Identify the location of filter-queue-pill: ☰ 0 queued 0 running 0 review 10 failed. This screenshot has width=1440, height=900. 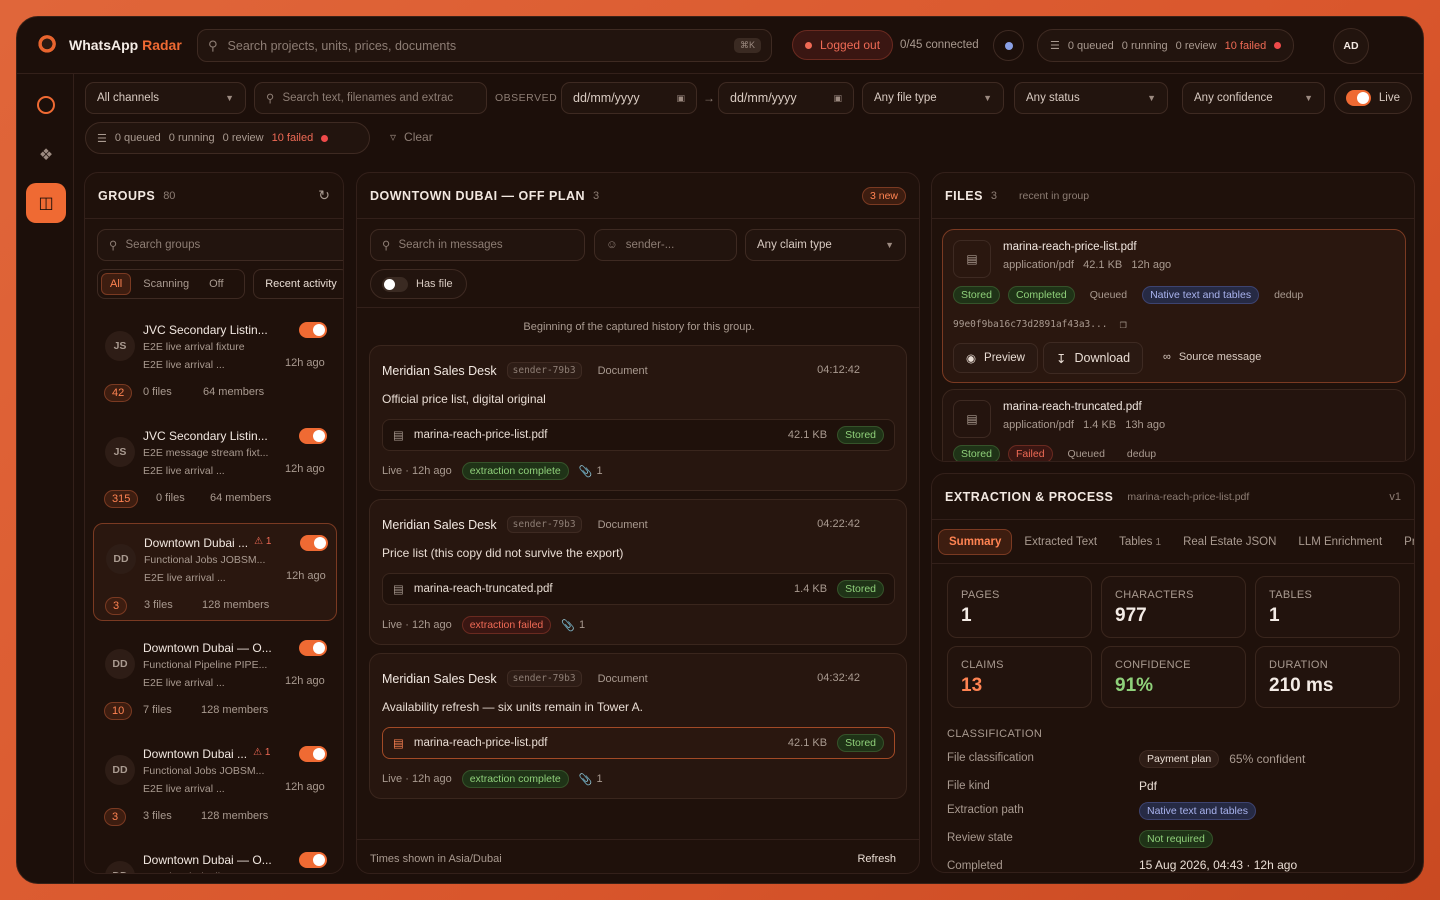
(227, 138).